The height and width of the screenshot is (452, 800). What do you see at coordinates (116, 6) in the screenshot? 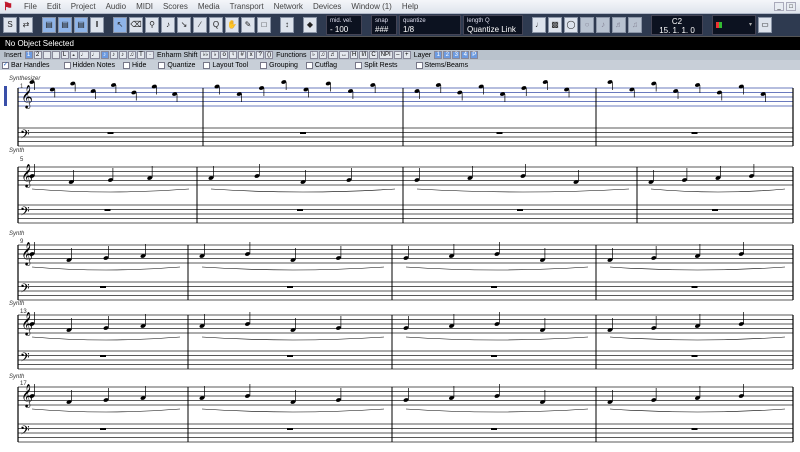
I see `menu-audio: Audio` at bounding box center [116, 6].